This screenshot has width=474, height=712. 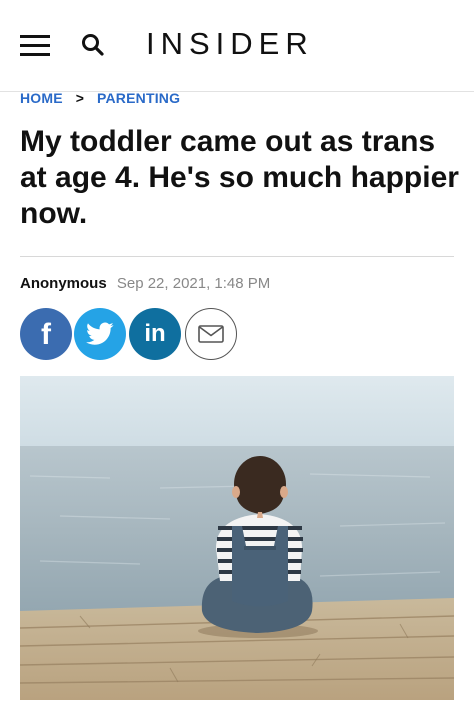 What do you see at coordinates (35, 46) in the screenshot?
I see `hamburger-menu-icon` at bounding box center [35, 46].